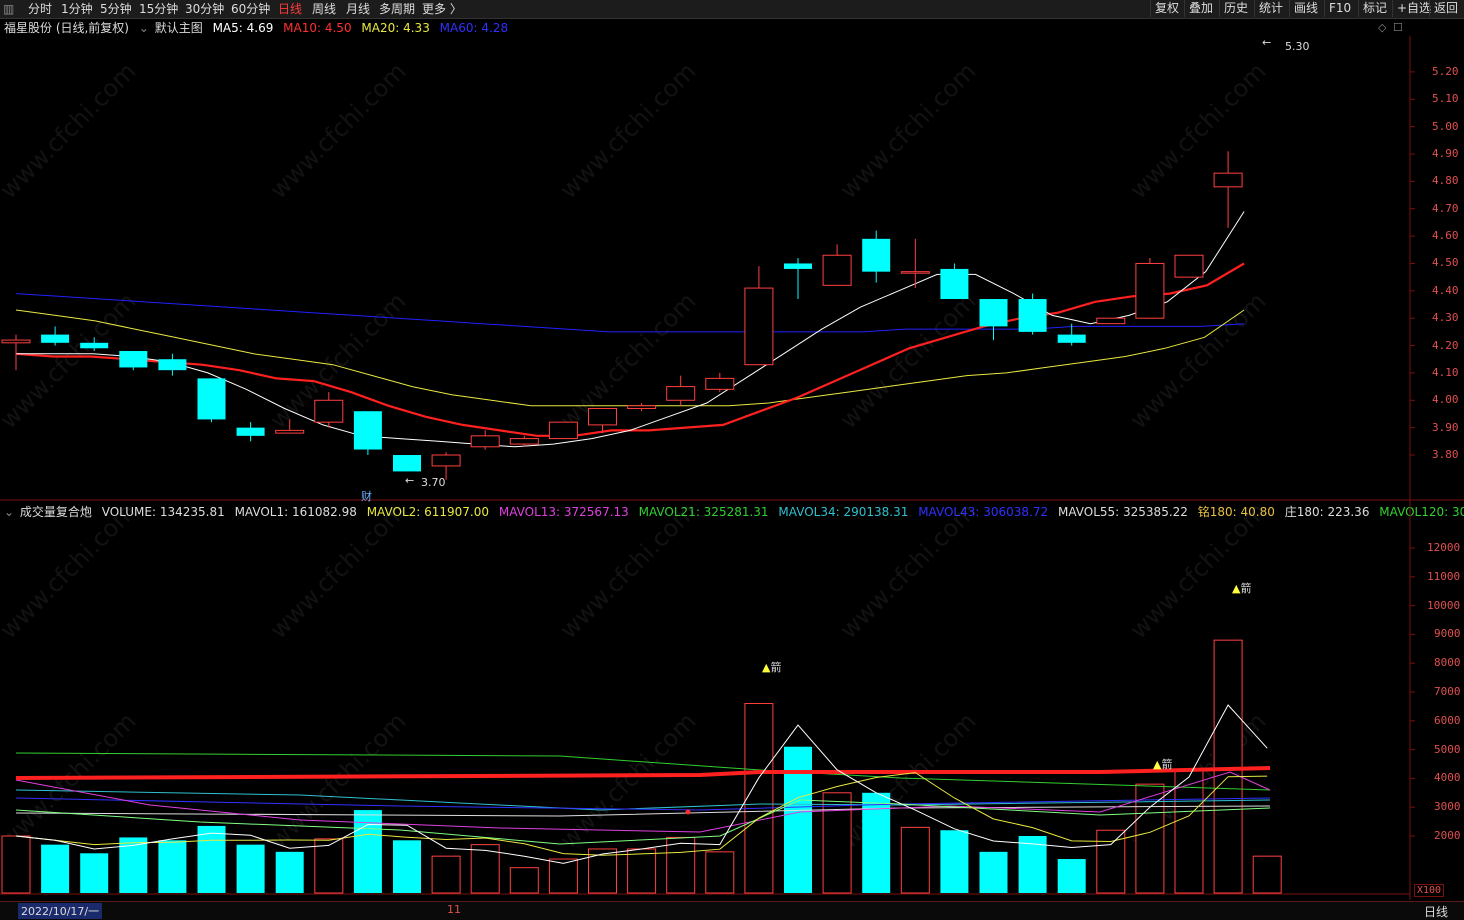 This screenshot has width=1464, height=920. I want to click on period-indicator: 日线, so click(1436, 911).